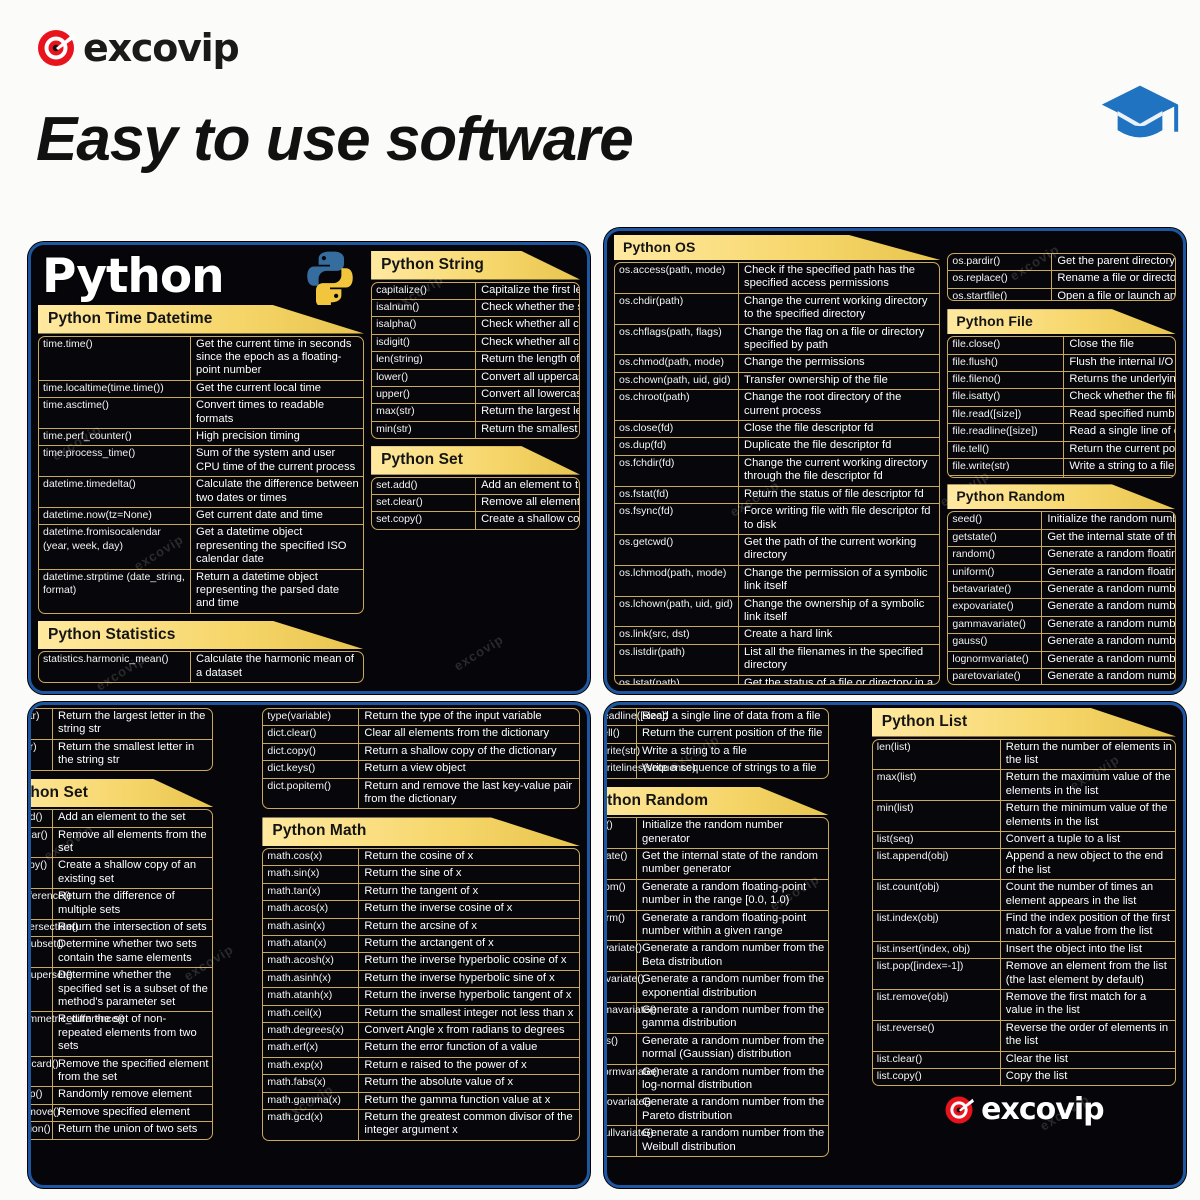  Describe the element at coordinates (677, 659) in the screenshot. I see `row-signature: os.listdir(path)` at that location.